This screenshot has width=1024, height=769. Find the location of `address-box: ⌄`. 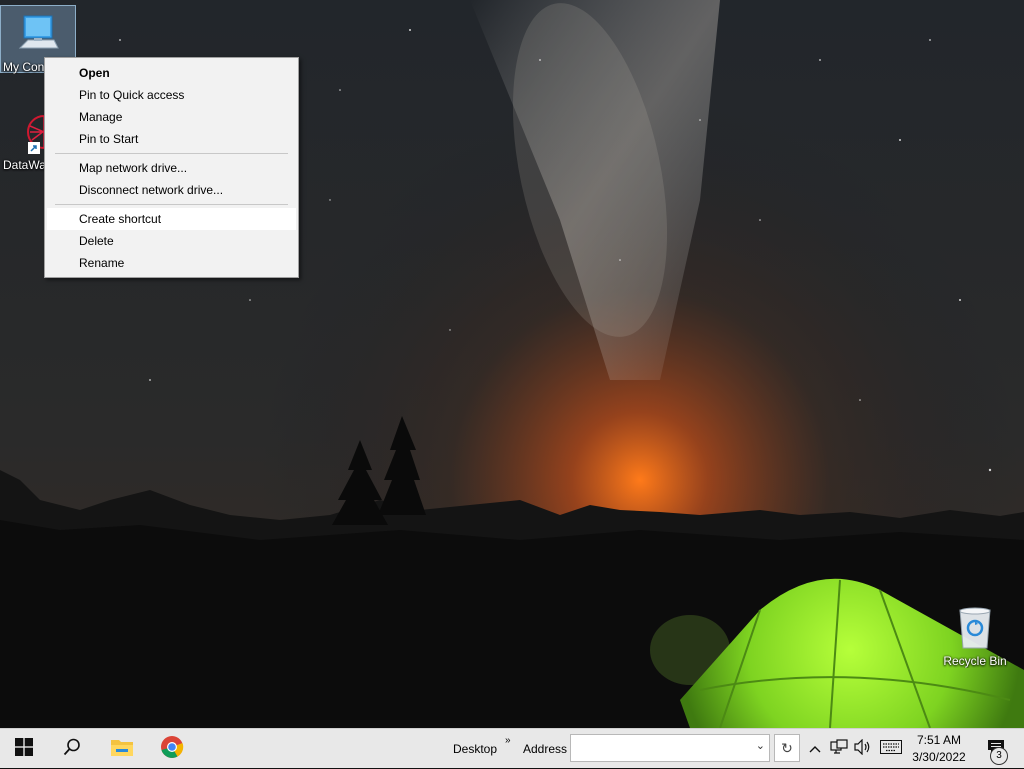

address-box: ⌄ is located at coordinates (670, 748).